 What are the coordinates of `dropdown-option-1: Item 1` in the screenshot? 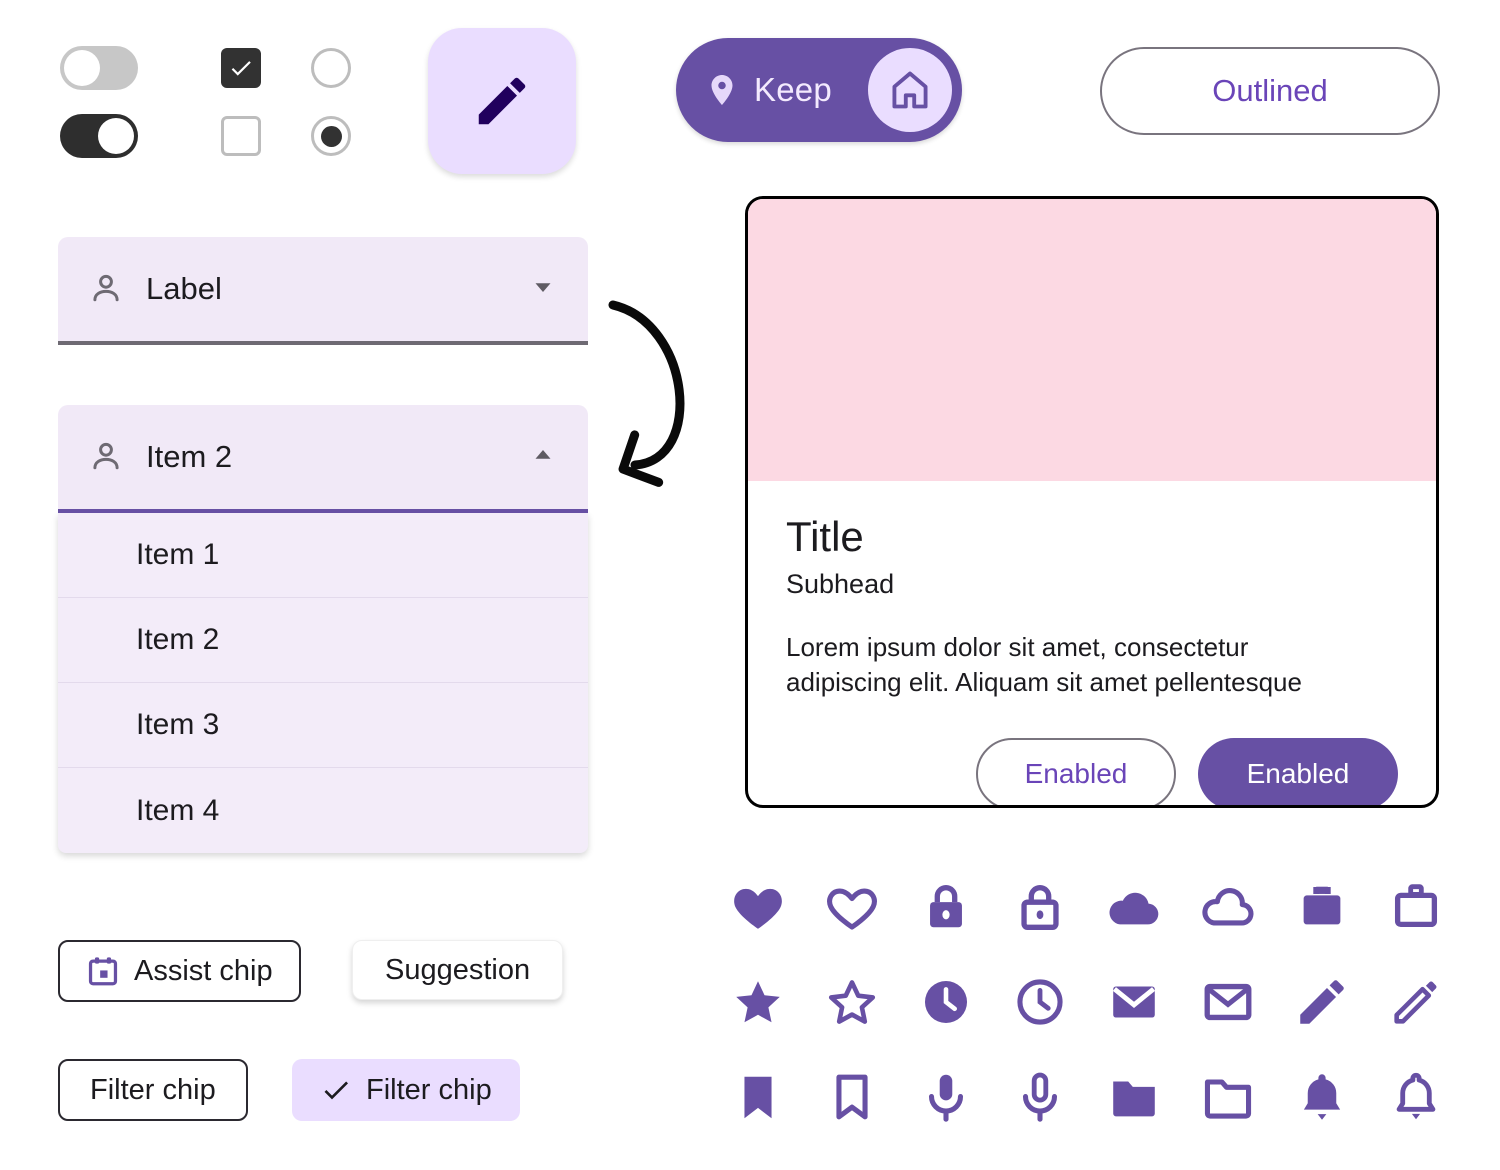 It's located at (323, 555).